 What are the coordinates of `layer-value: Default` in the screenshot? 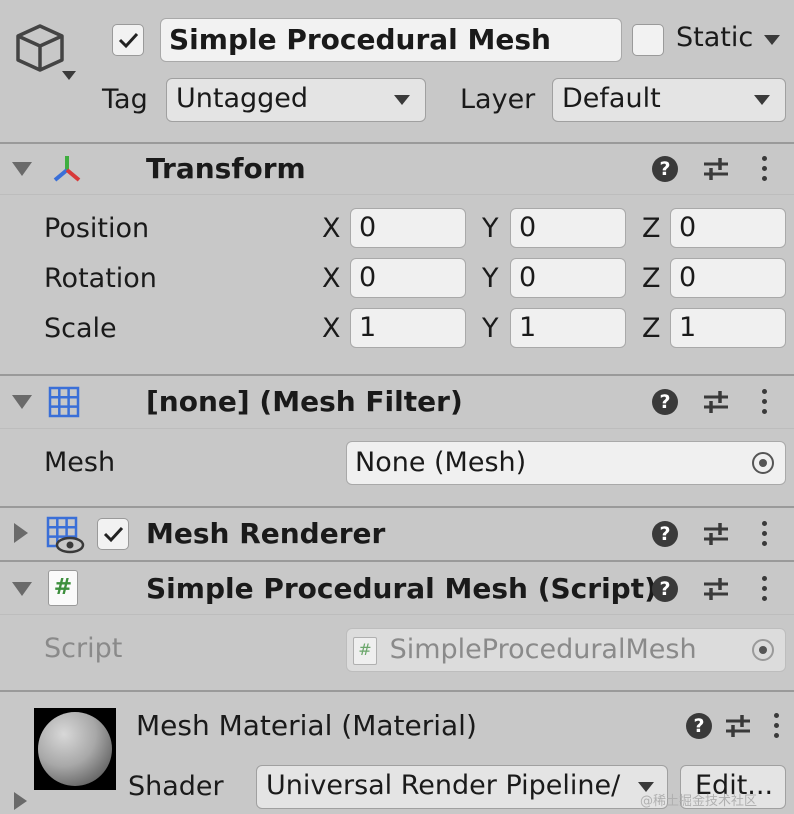 It's located at (611, 98).